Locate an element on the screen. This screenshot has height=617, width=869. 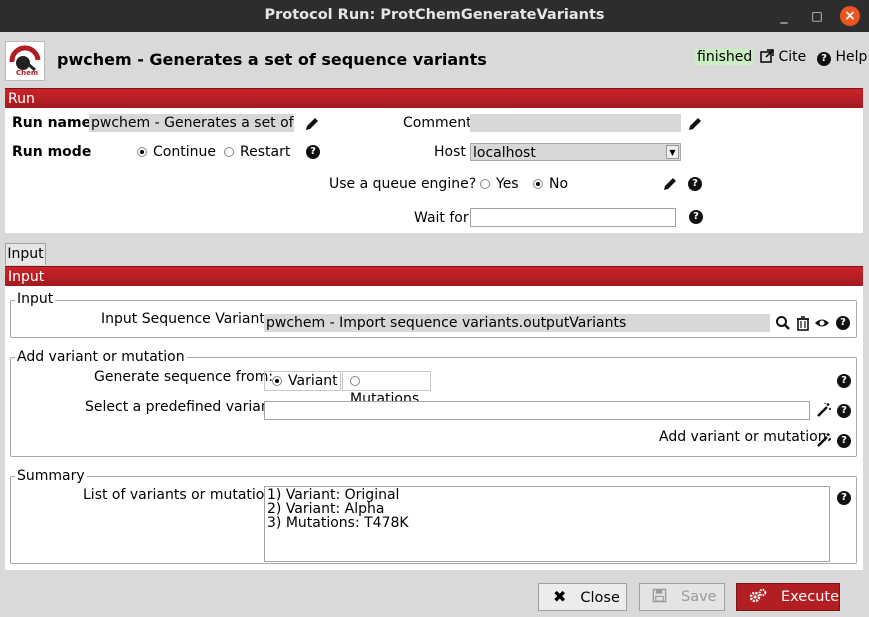
edit-queue-icon is located at coordinates (670, 184).